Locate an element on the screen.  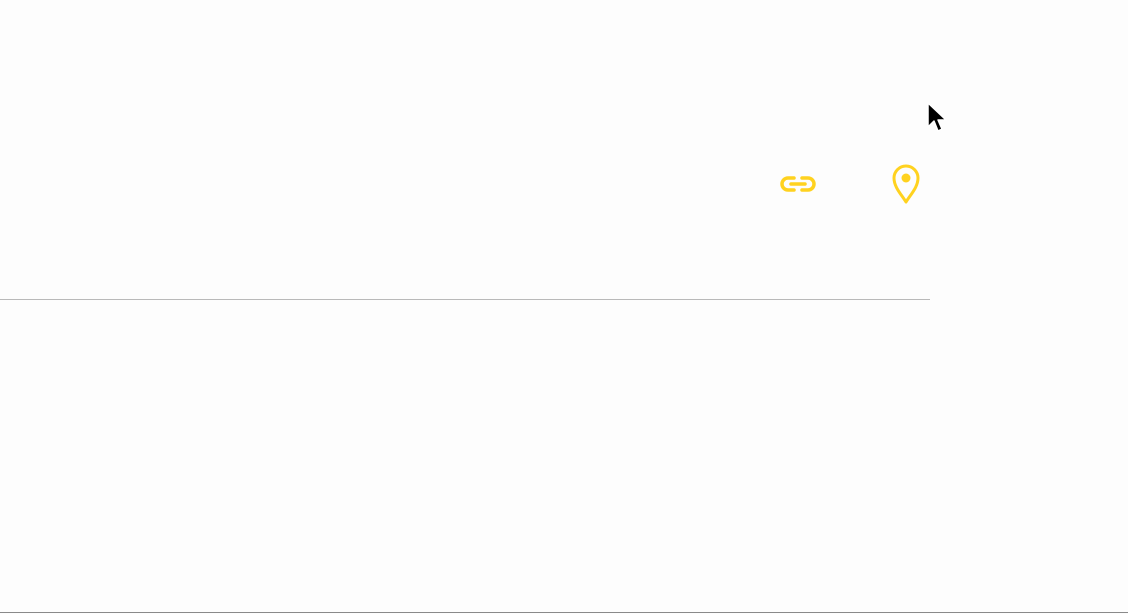
link-button is located at coordinates (798, 184).